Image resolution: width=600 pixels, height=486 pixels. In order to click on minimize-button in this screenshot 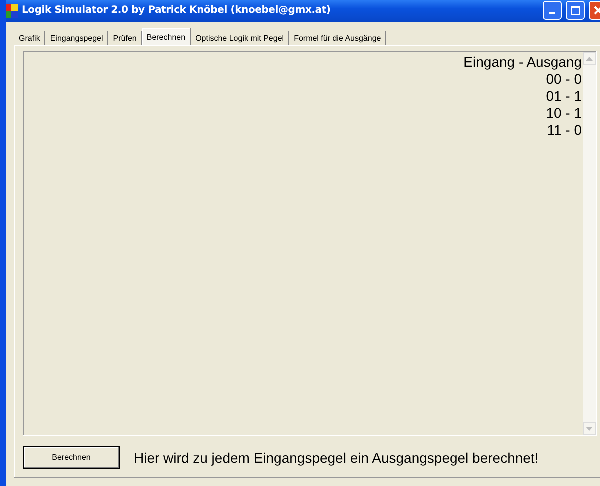, I will do `click(552, 10)`.